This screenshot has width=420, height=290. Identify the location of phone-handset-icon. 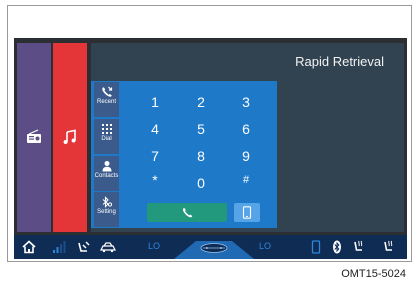
(187, 212).